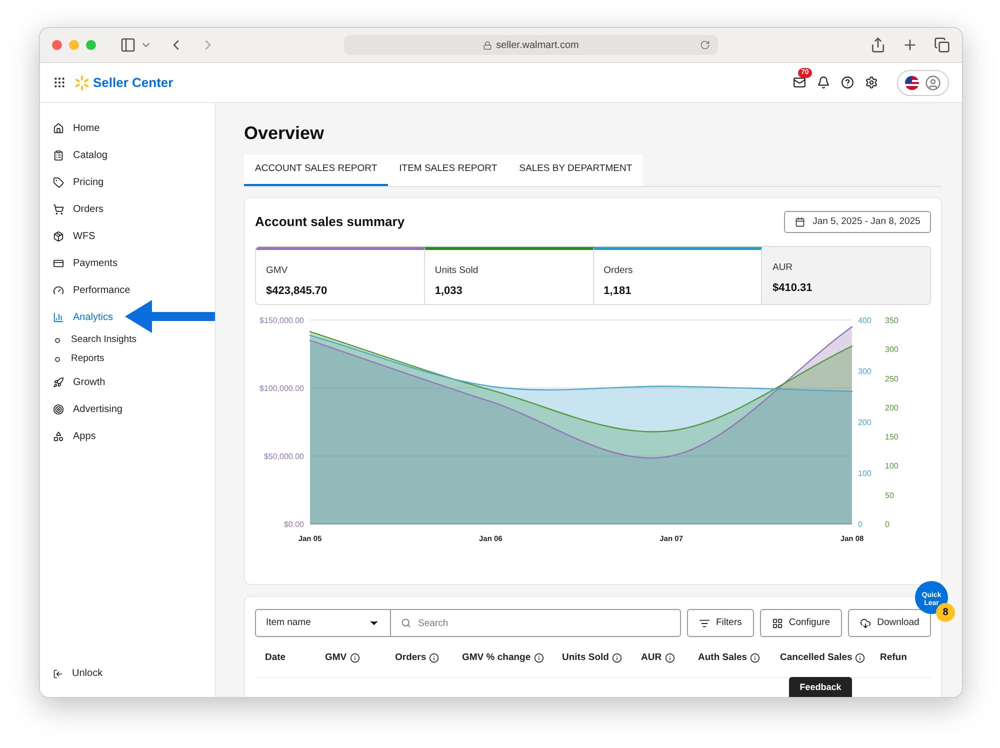 The width and height of the screenshot is (1000, 748). I want to click on column-header: Auth Sales, so click(739, 658).